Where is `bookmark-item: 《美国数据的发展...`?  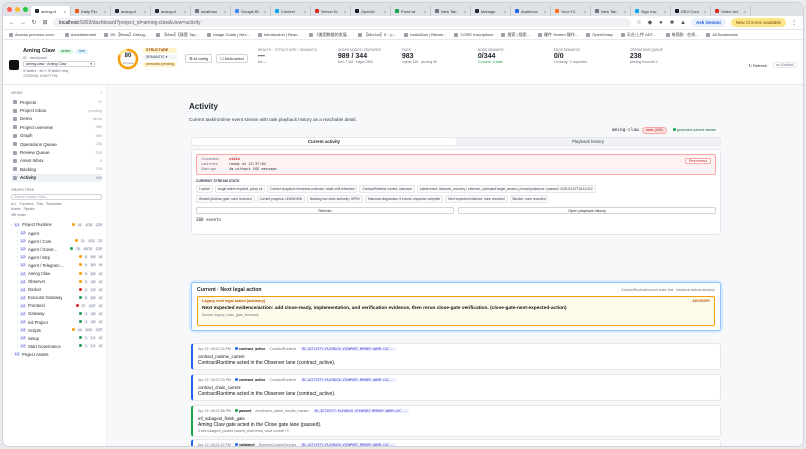
bookmark-item: 《美国数据的发展... is located at coordinates (329, 35).